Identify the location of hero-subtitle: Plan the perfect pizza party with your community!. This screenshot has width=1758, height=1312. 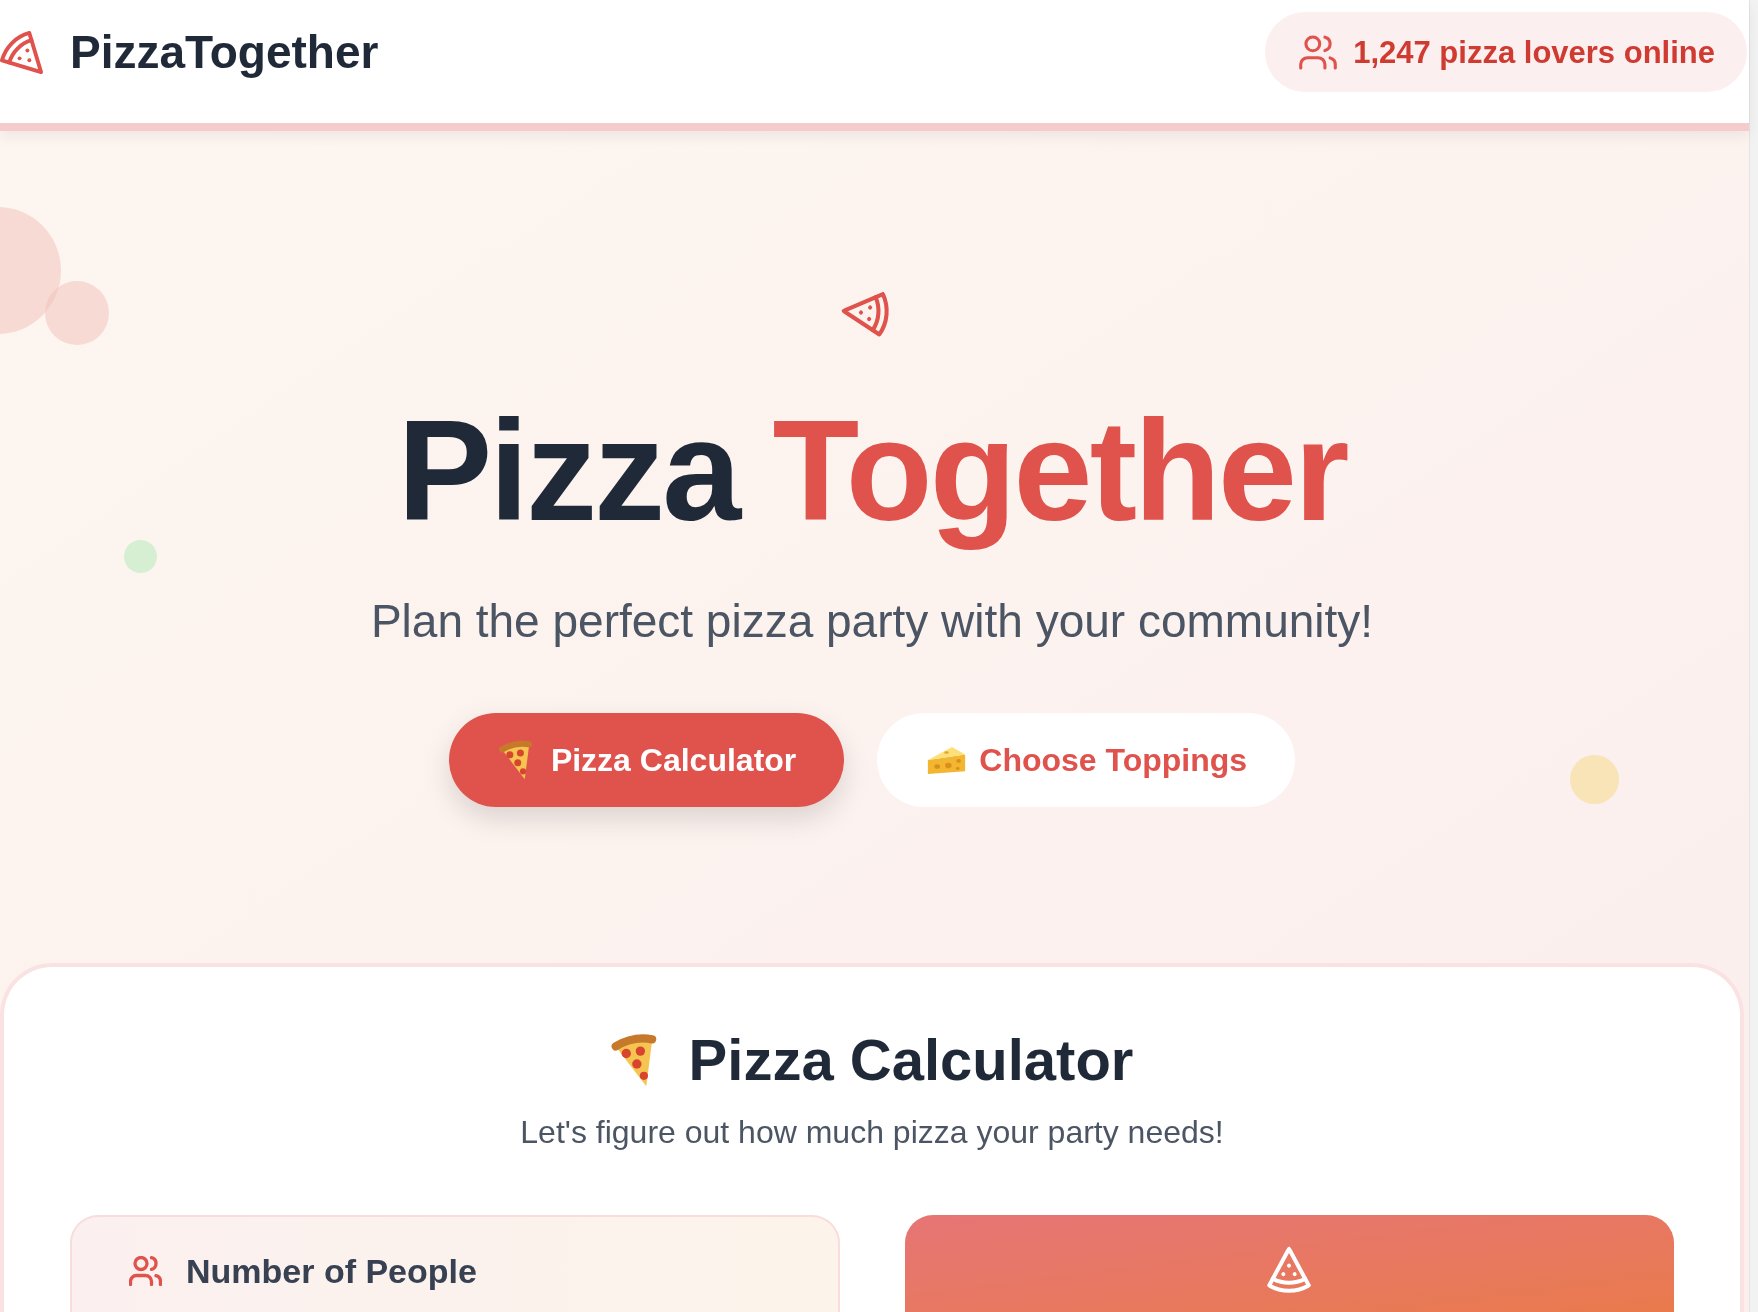
(872, 622).